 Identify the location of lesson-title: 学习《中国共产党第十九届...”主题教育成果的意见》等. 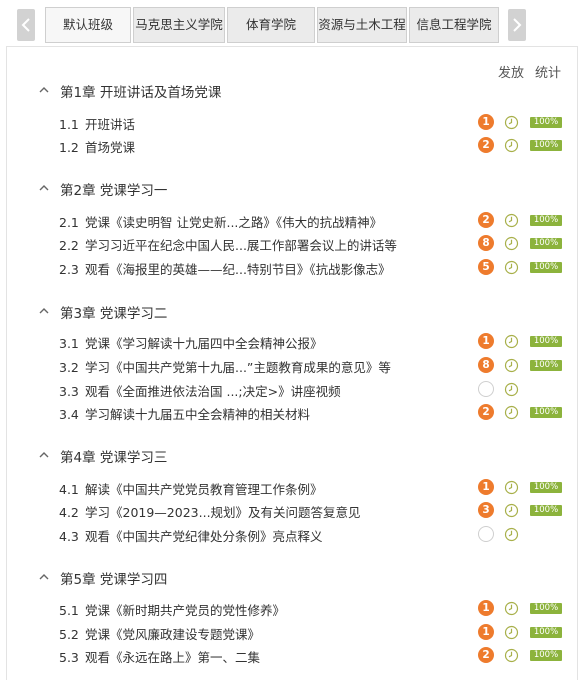
(238, 367).